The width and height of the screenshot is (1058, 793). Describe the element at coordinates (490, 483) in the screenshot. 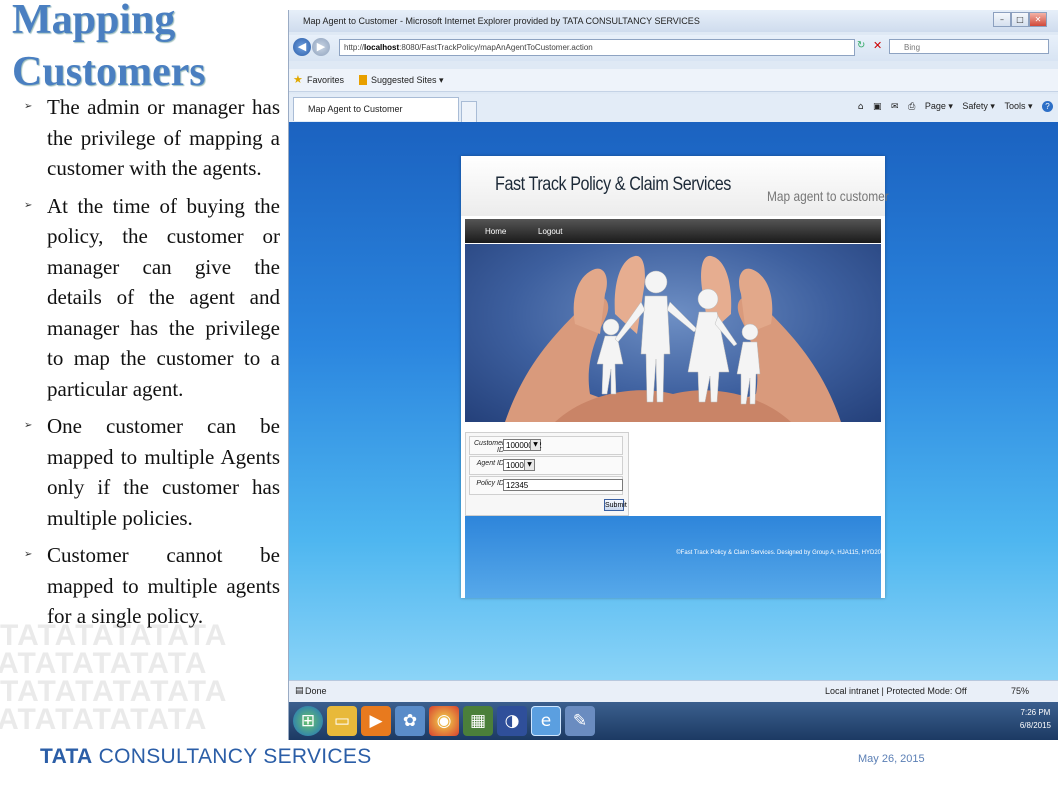

I see `policy-id-label: Policy ID` at that location.